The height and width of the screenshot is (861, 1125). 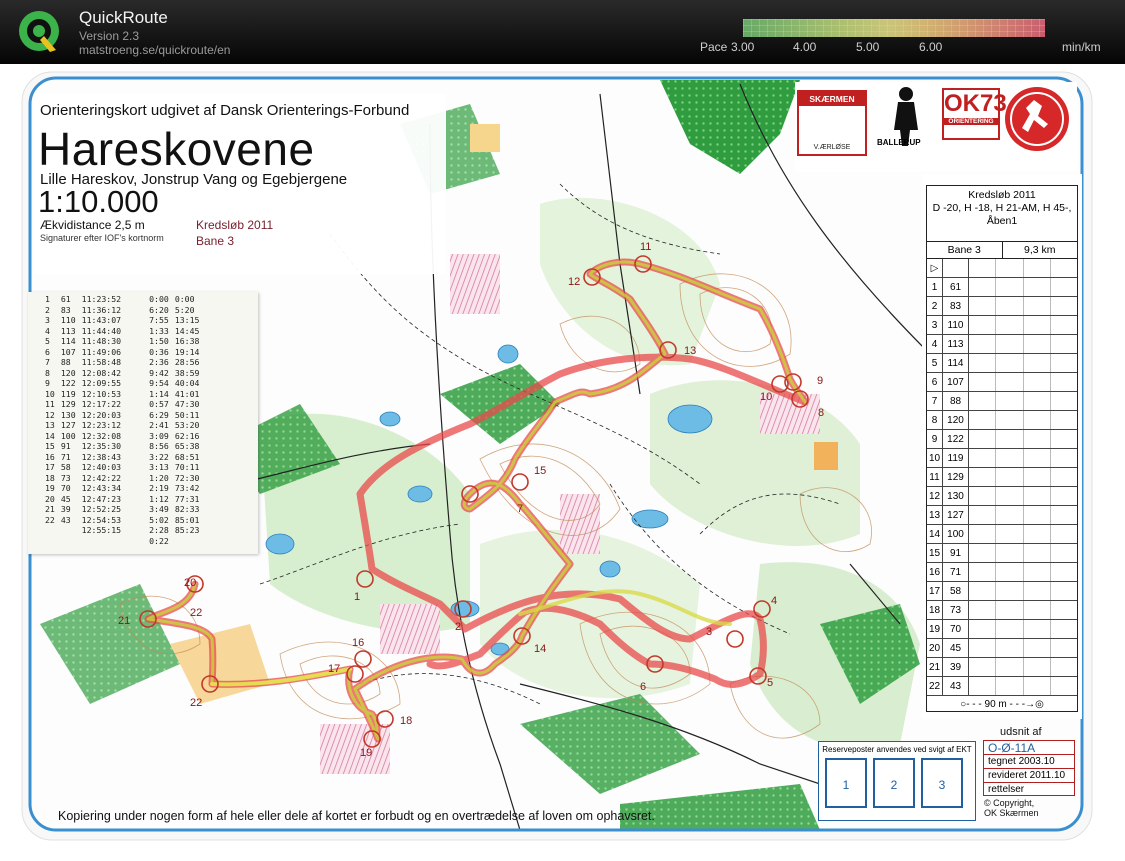 What do you see at coordinates (101, 414) in the screenshot?
I see `split-cell: 12:20:03` at bounding box center [101, 414].